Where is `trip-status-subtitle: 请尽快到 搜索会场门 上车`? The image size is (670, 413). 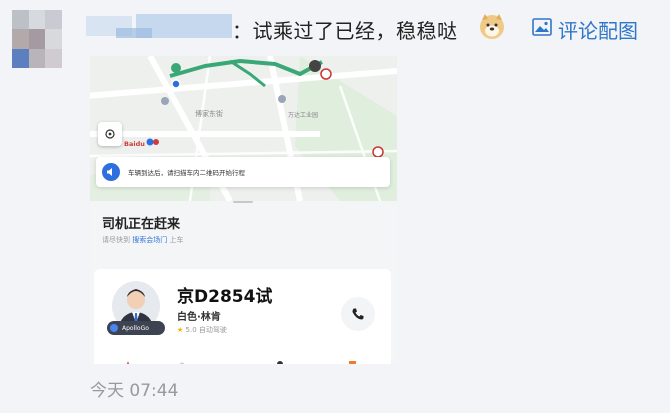
trip-status-subtitle: 请尽快到 搜索会场门 上车 is located at coordinates (142, 240).